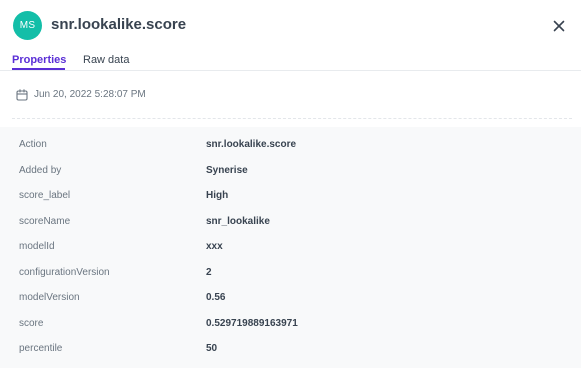  I want to click on property-value: Synerise, so click(227, 170).